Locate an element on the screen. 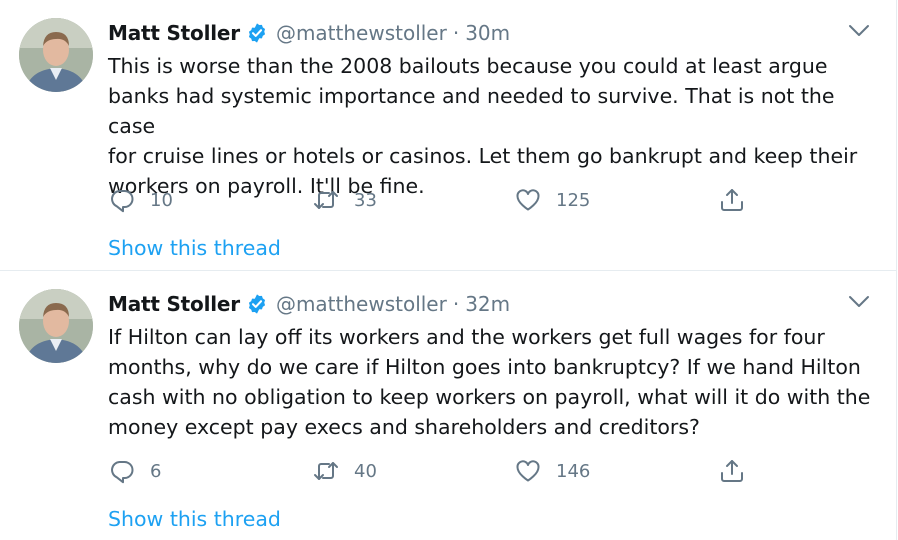  tweet-timestamp: 32m is located at coordinates (487, 304).